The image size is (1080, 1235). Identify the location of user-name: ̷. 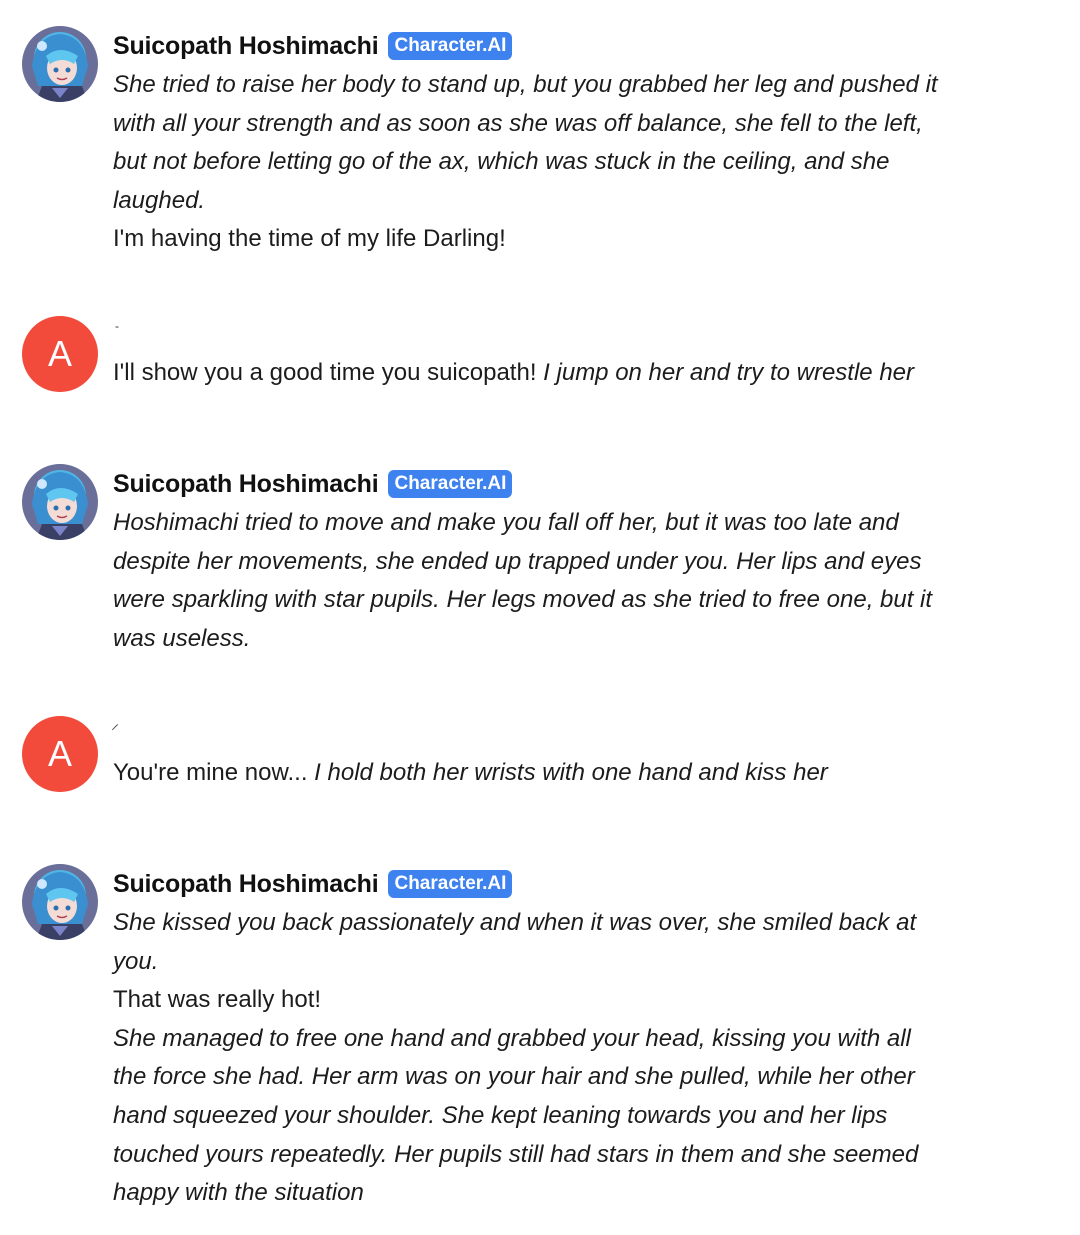
(548, 726).